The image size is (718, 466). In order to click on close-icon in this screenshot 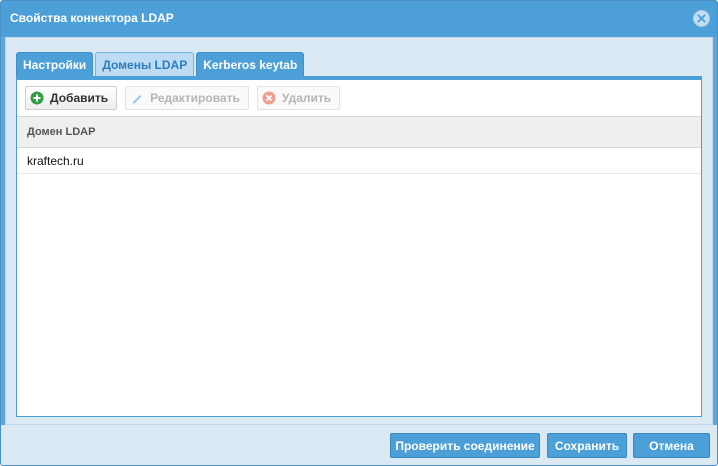, I will do `click(701, 18)`.